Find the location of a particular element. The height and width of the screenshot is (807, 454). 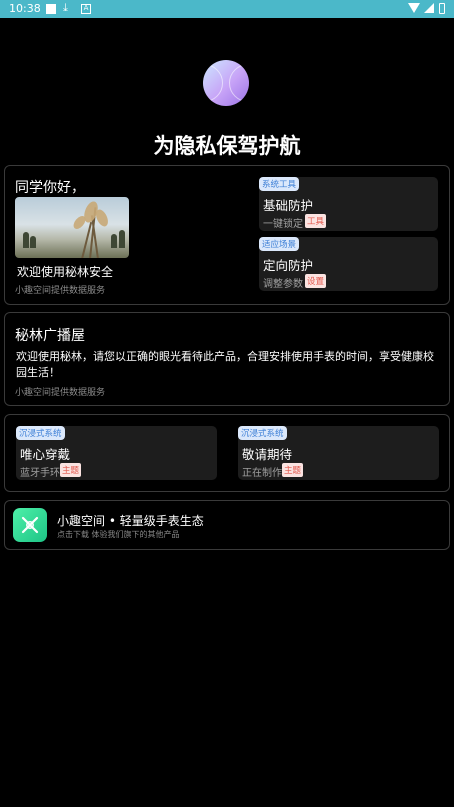

app-logo is located at coordinates (226, 83).